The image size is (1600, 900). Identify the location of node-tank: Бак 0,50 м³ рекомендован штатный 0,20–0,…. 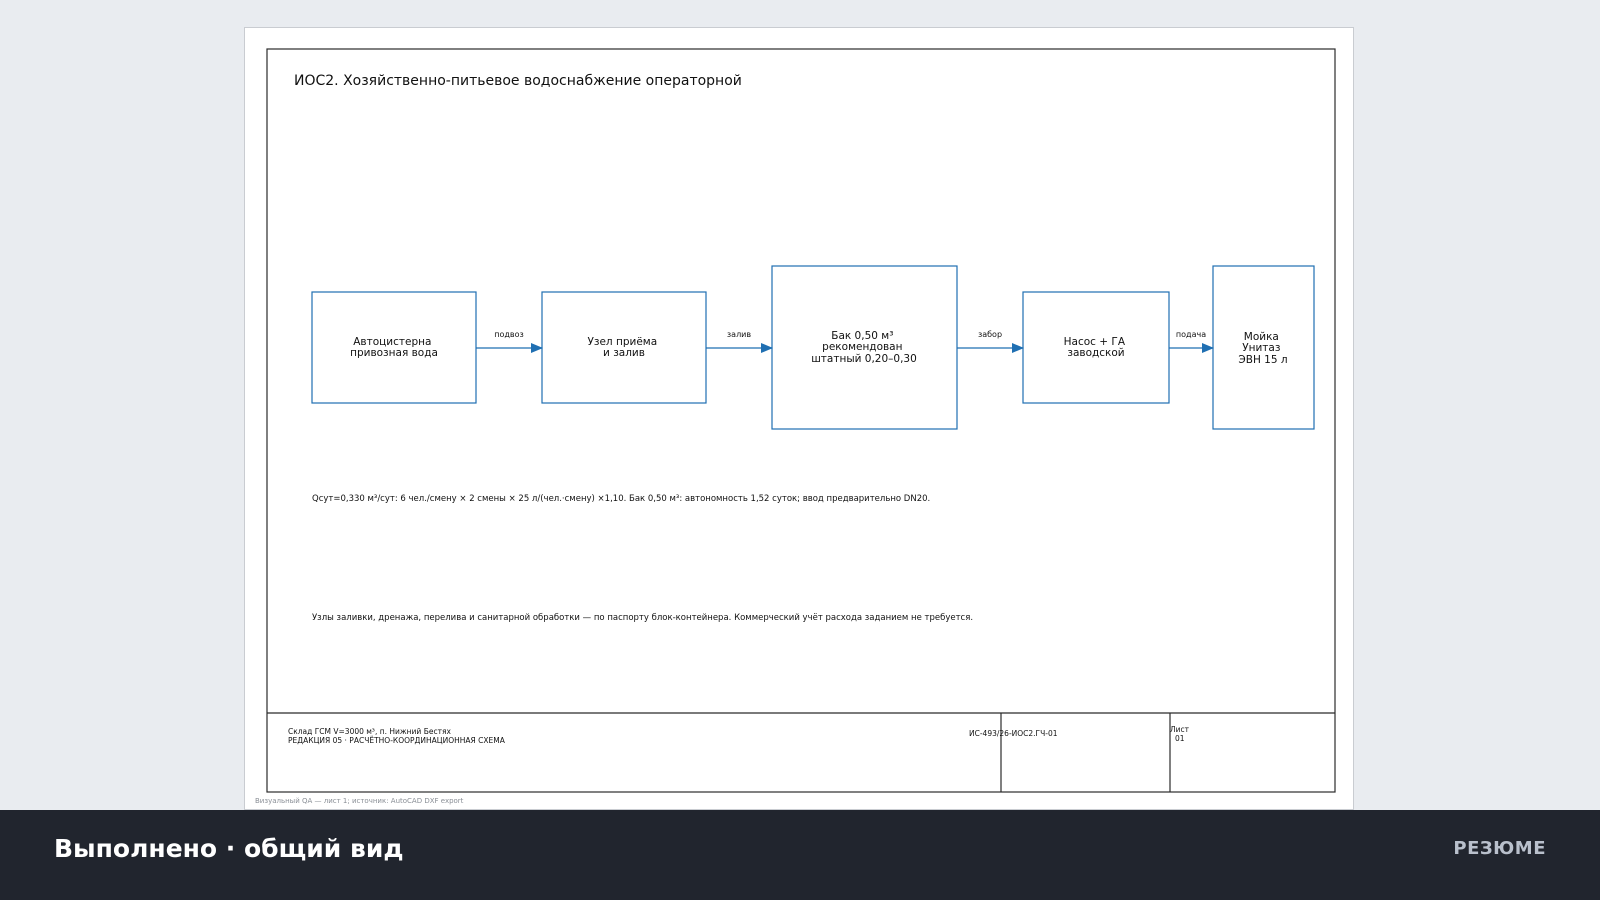
(864, 347).